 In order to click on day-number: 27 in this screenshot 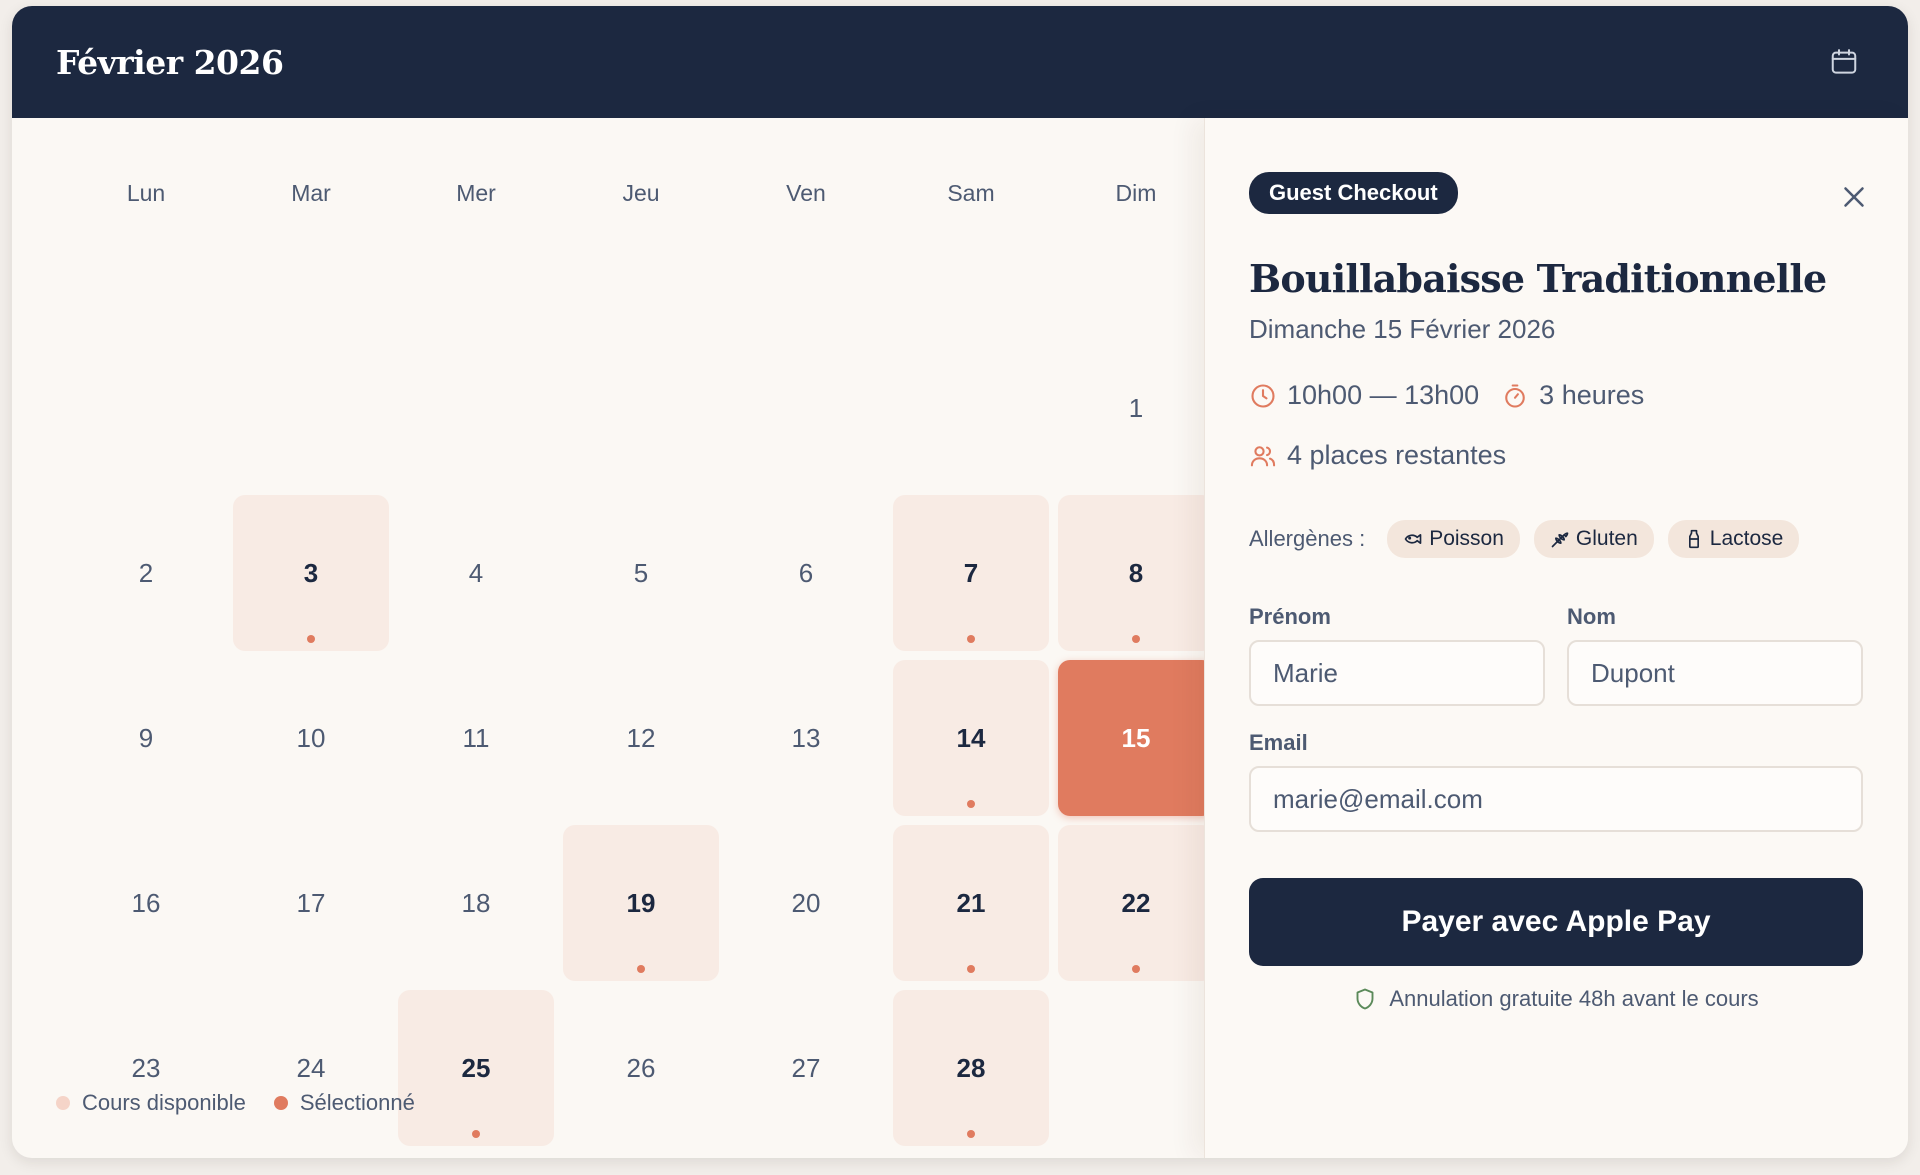, I will do `click(806, 1067)`.